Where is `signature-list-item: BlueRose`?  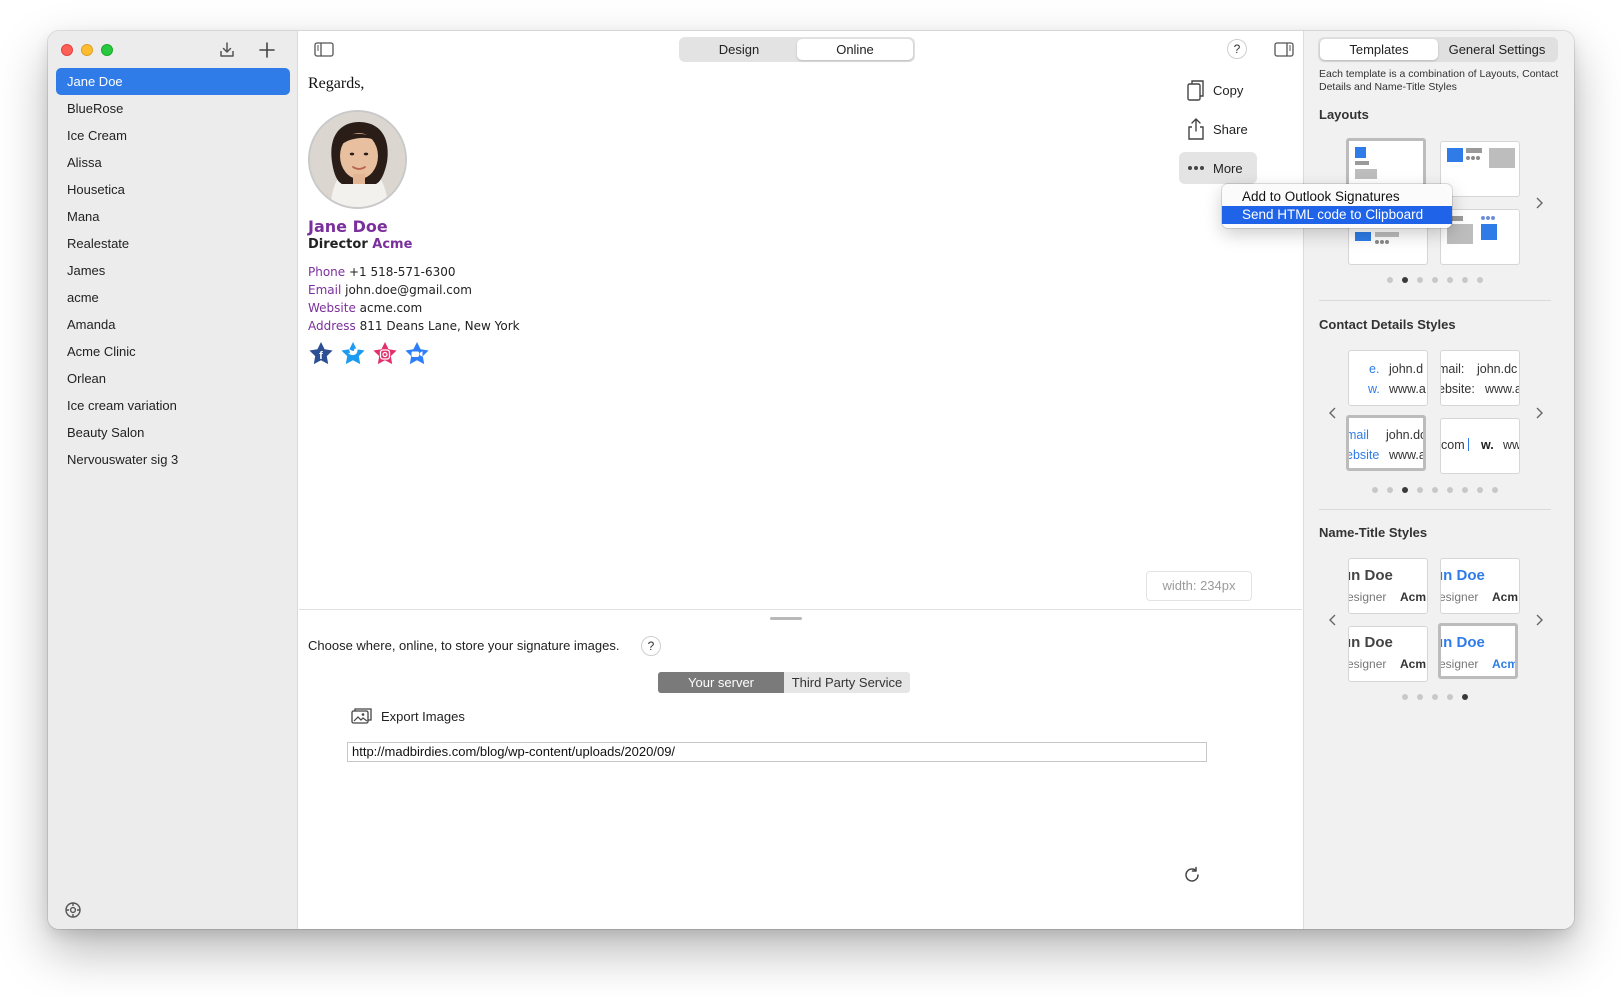 signature-list-item: BlueRose is located at coordinates (173, 108).